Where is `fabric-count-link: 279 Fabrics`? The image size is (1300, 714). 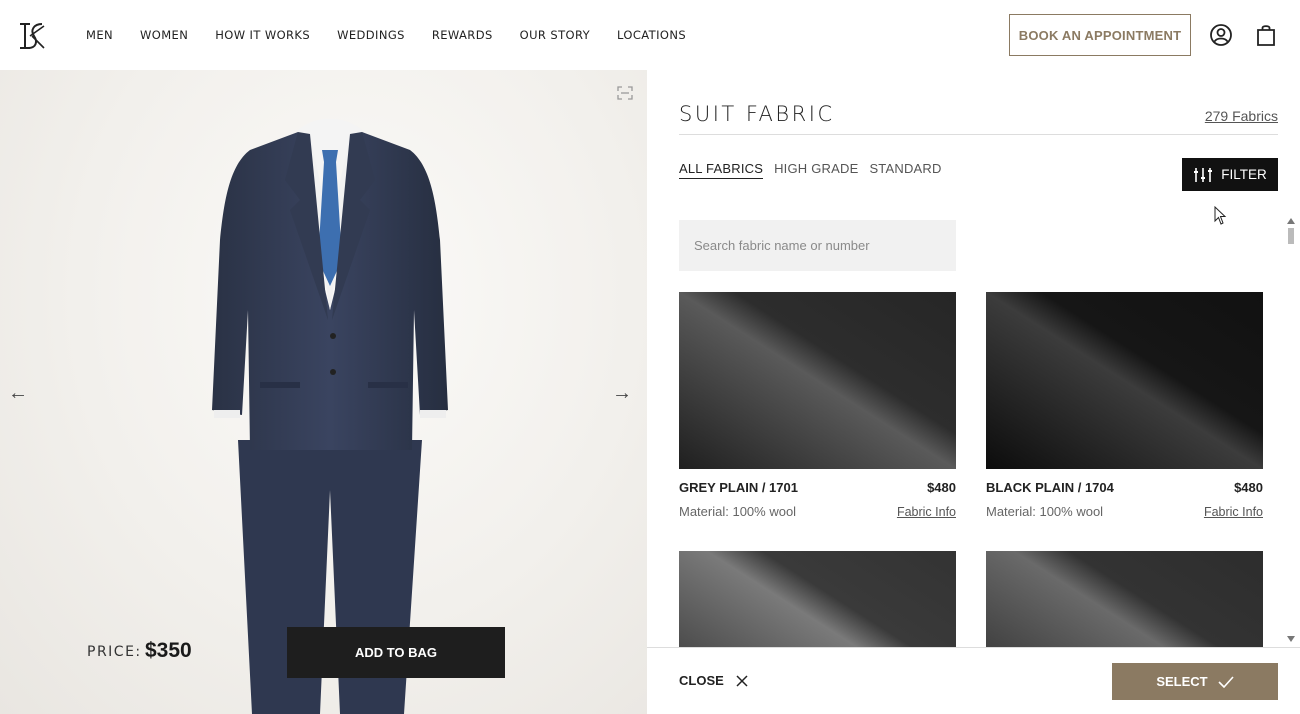 fabric-count-link: 279 Fabrics is located at coordinates (1241, 116).